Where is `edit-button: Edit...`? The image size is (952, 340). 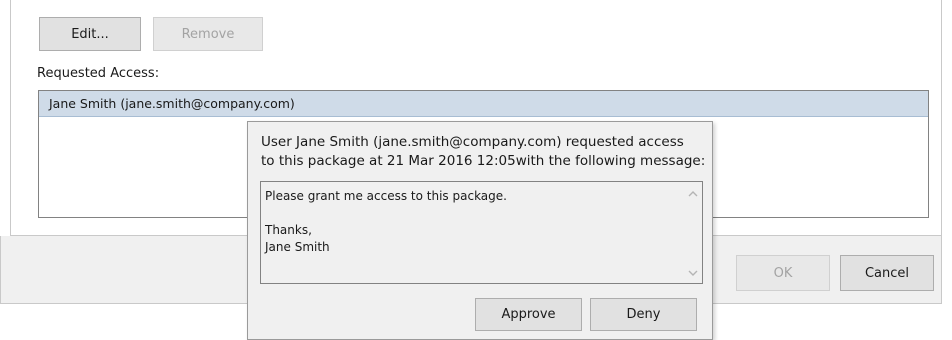 edit-button: Edit... is located at coordinates (90, 34).